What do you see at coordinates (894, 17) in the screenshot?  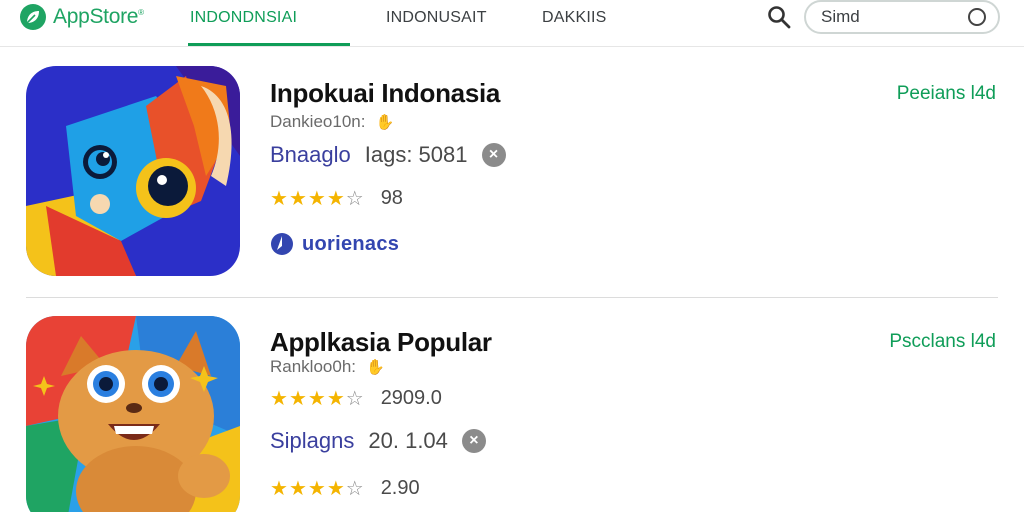 I see `search-input` at bounding box center [894, 17].